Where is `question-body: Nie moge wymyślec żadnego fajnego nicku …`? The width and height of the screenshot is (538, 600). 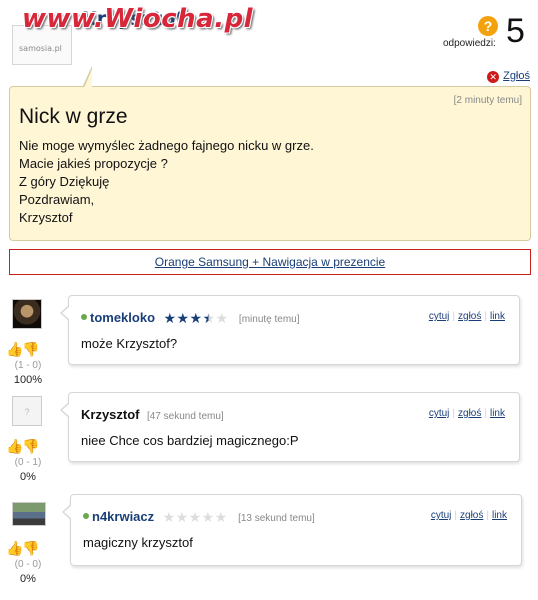 question-body: Nie moge wymyślec żadnego fajnego nicku … is located at coordinates (166, 182).